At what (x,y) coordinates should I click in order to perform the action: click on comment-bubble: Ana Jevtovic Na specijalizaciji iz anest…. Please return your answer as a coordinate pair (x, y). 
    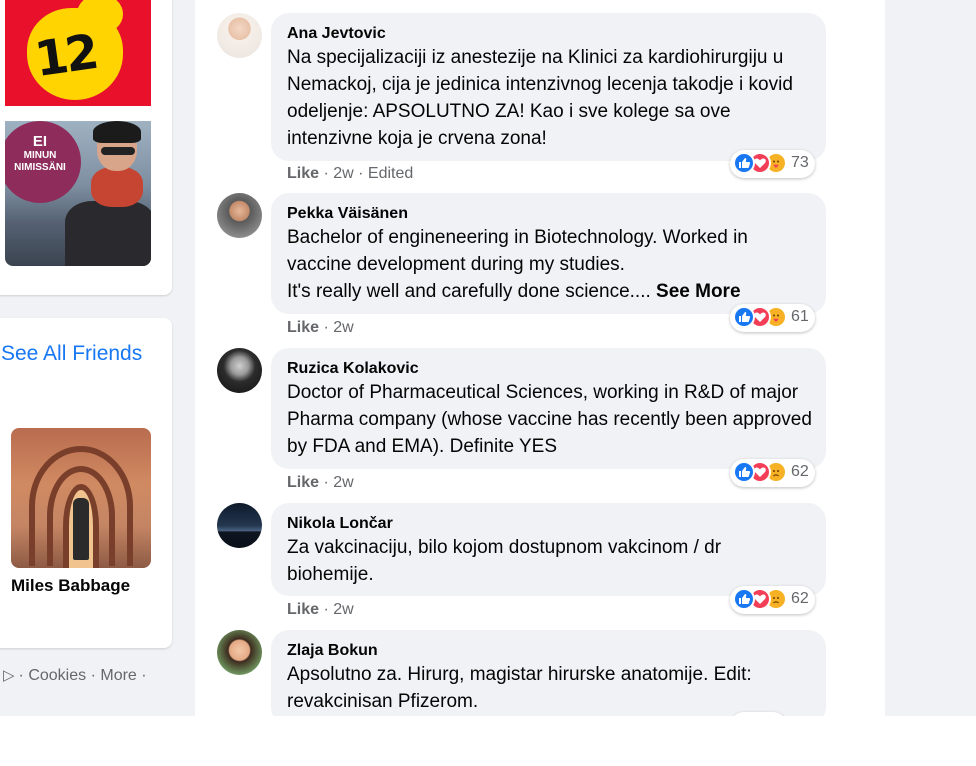
    Looking at the image, I should click on (548, 87).